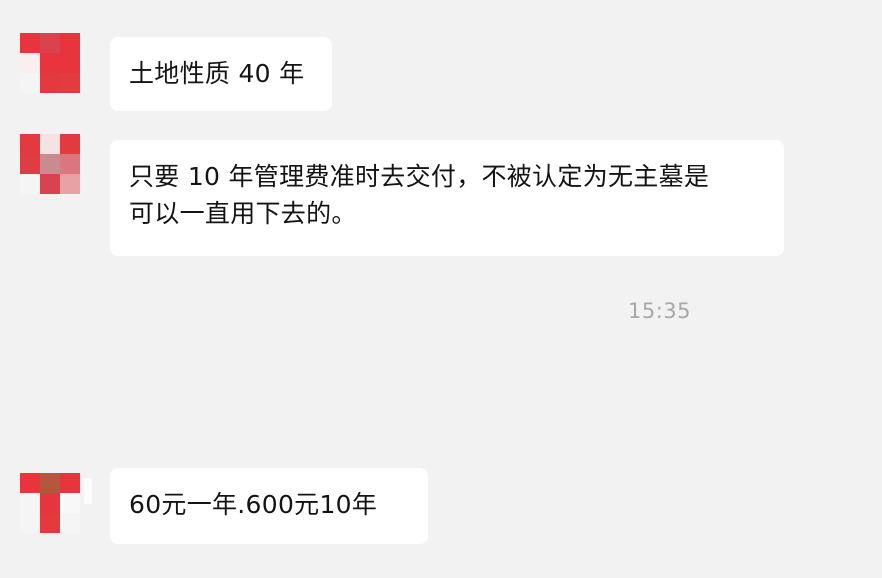 The height and width of the screenshot is (578, 882). Describe the element at coordinates (660, 311) in the screenshot. I see `timestamp: 15:35` at that location.